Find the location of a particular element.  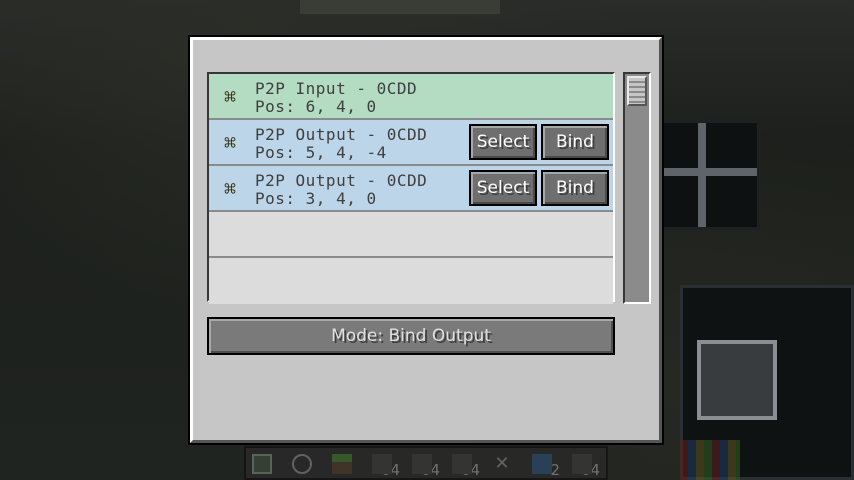

cable-icon is located at coordinates (542, 464).